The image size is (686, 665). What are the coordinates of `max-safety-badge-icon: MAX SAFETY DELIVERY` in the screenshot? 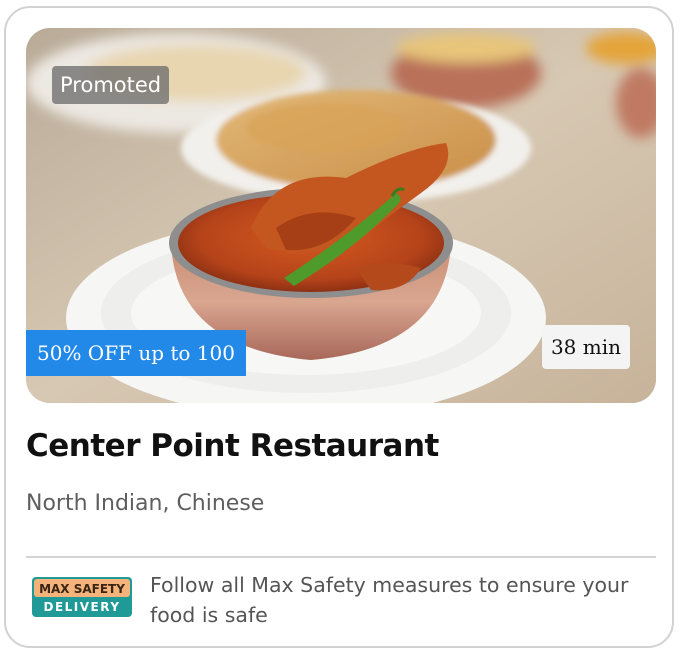 It's located at (82, 597).